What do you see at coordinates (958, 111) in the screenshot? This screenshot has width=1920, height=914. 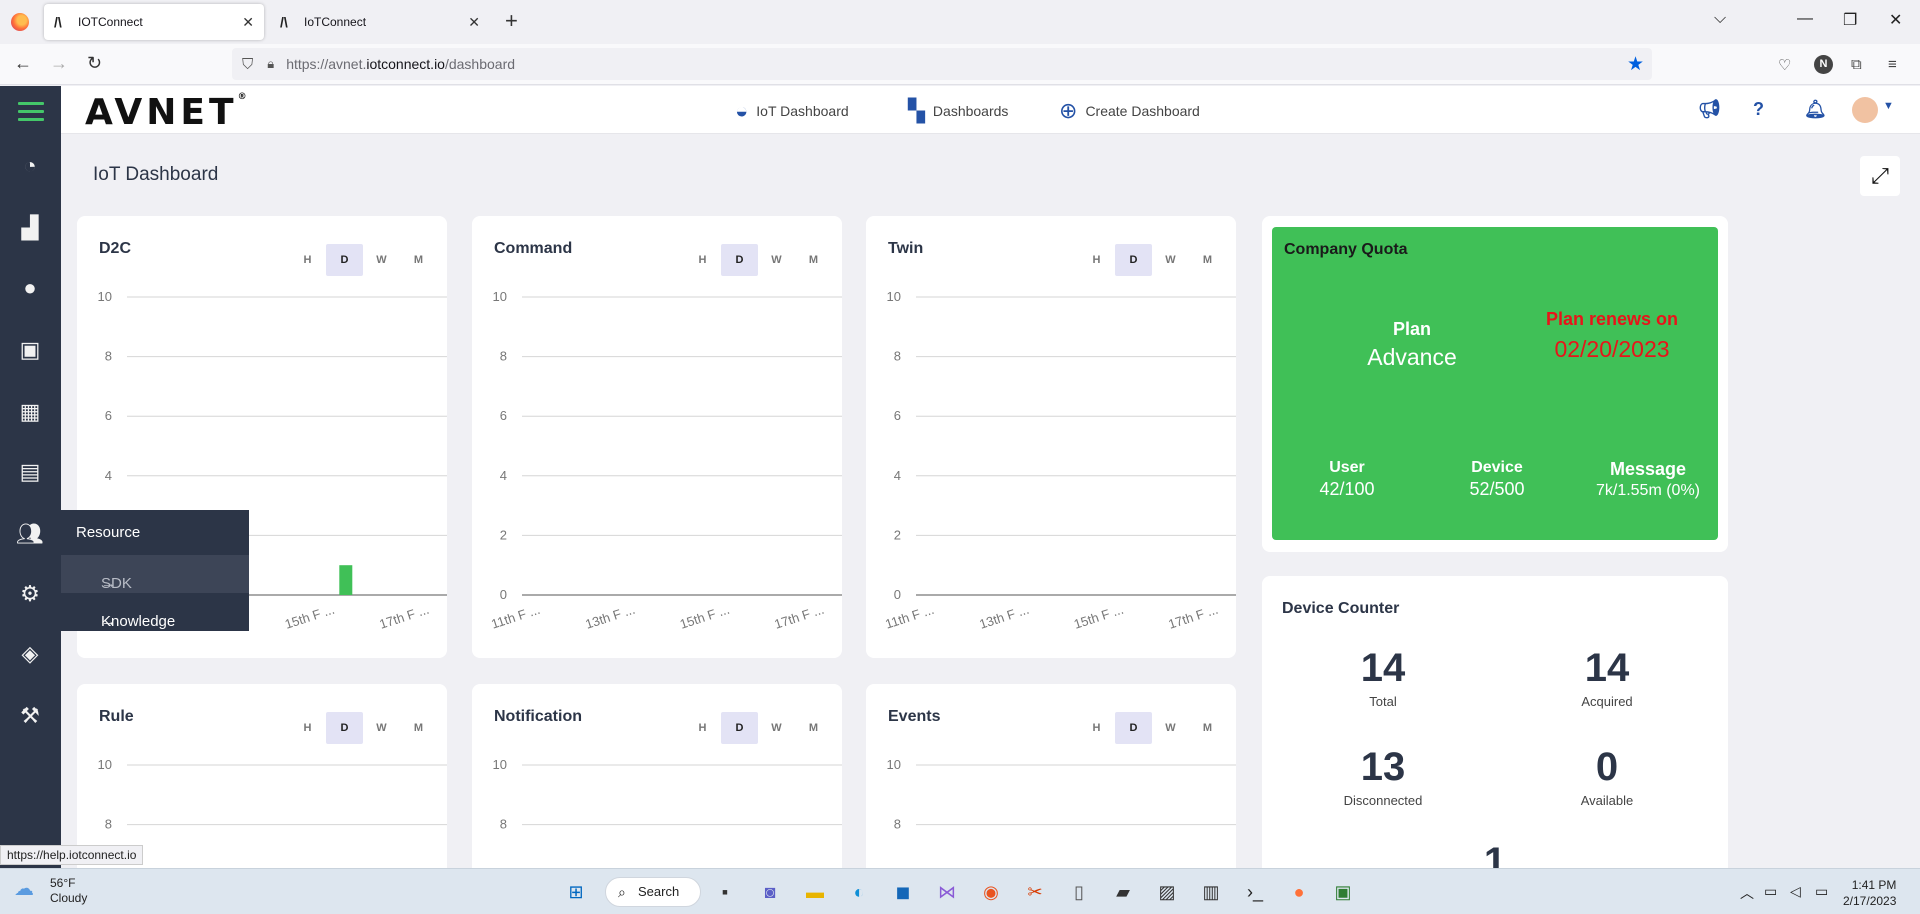 I see `nav-dashboards: ▚ Dashboards` at bounding box center [958, 111].